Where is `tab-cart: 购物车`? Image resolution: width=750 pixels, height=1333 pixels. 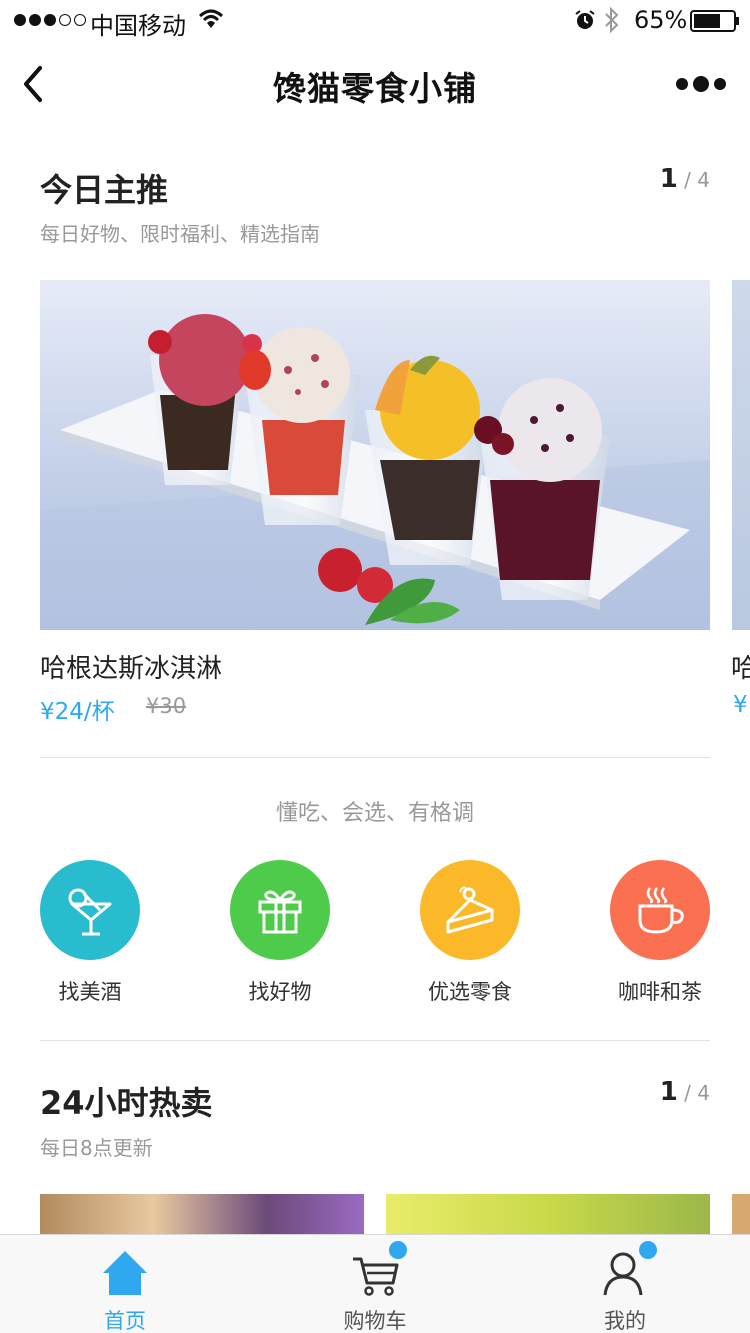 tab-cart: 购物车 is located at coordinates (375, 1284).